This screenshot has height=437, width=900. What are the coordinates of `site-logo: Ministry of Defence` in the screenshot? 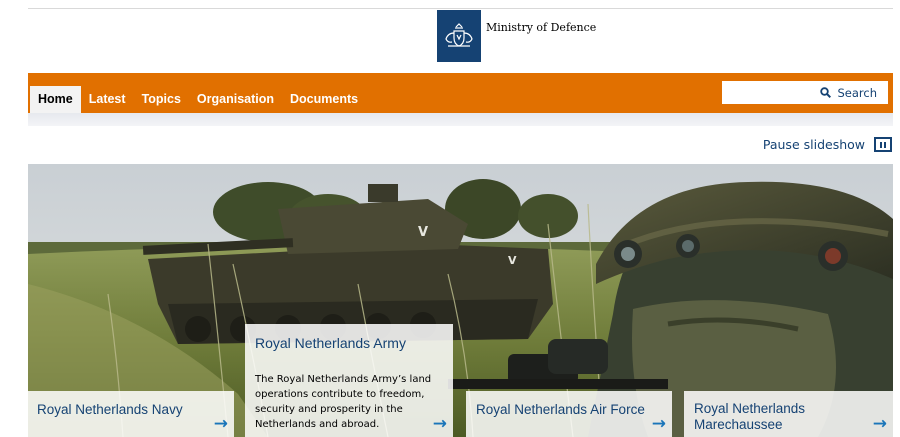 It's located at (516, 36).